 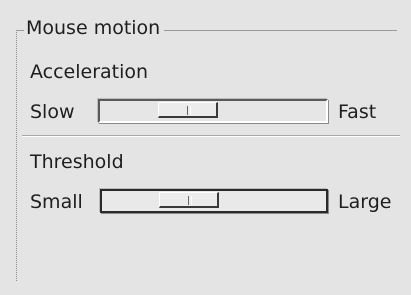 What do you see at coordinates (52, 112) in the screenshot?
I see `acceleration-slow-label: Slow` at bounding box center [52, 112].